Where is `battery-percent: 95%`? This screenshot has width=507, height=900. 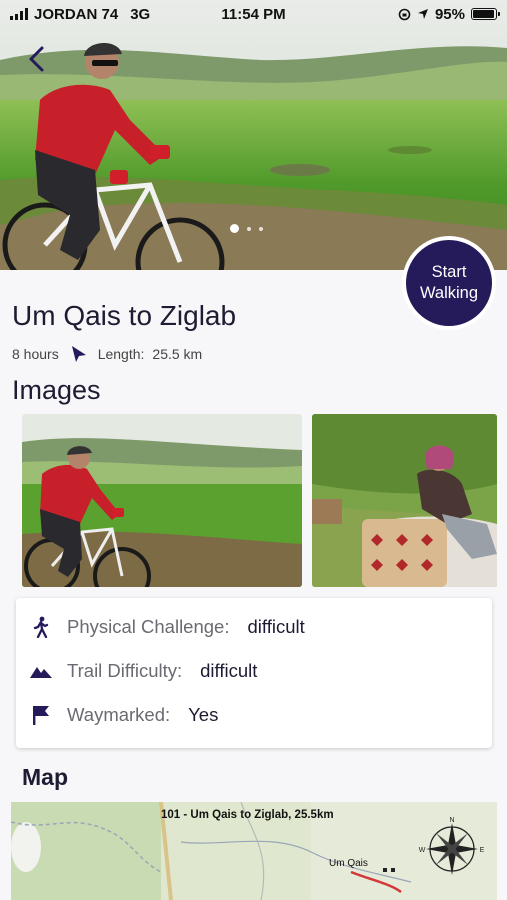
battery-percent: 95% is located at coordinates (449, 14).